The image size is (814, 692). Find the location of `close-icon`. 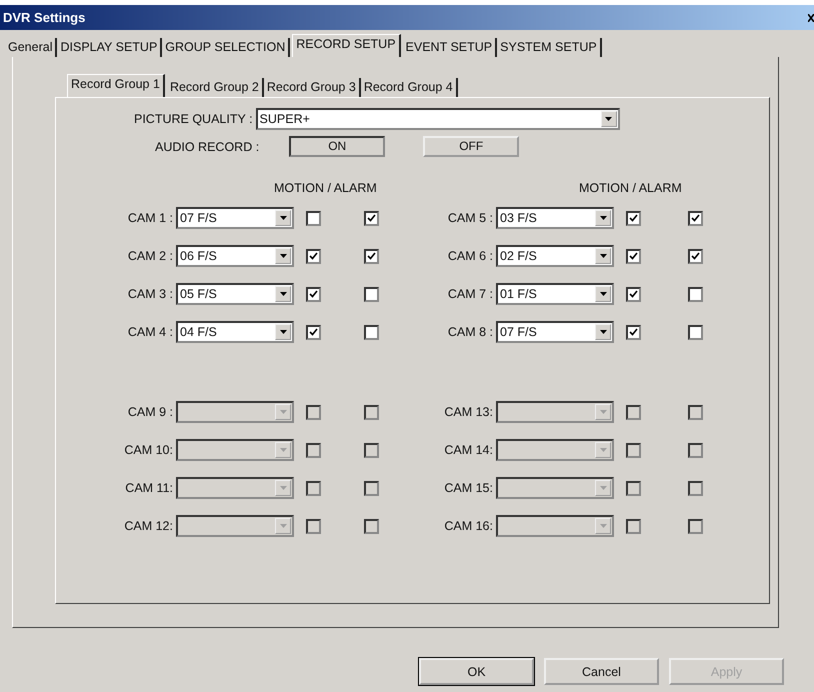

close-icon is located at coordinates (811, 18).